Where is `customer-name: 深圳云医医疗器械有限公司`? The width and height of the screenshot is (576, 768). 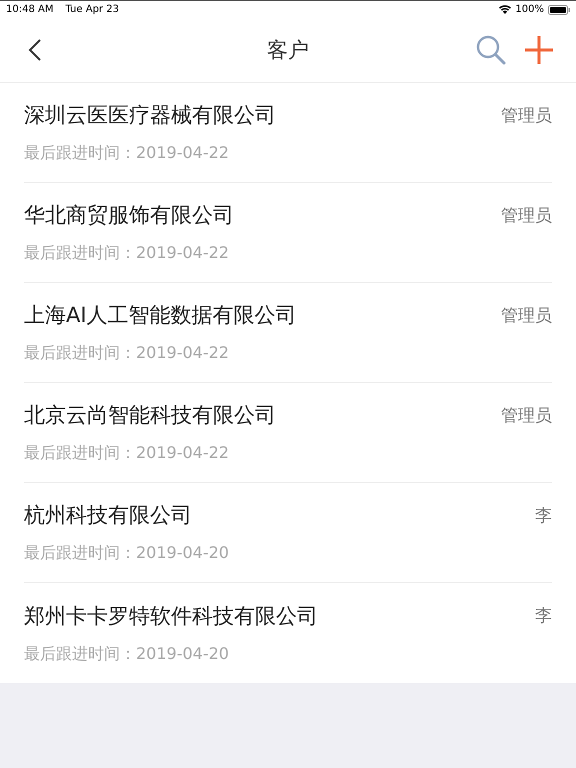
customer-name: 深圳云医医疗器械有限公司 is located at coordinates (150, 115).